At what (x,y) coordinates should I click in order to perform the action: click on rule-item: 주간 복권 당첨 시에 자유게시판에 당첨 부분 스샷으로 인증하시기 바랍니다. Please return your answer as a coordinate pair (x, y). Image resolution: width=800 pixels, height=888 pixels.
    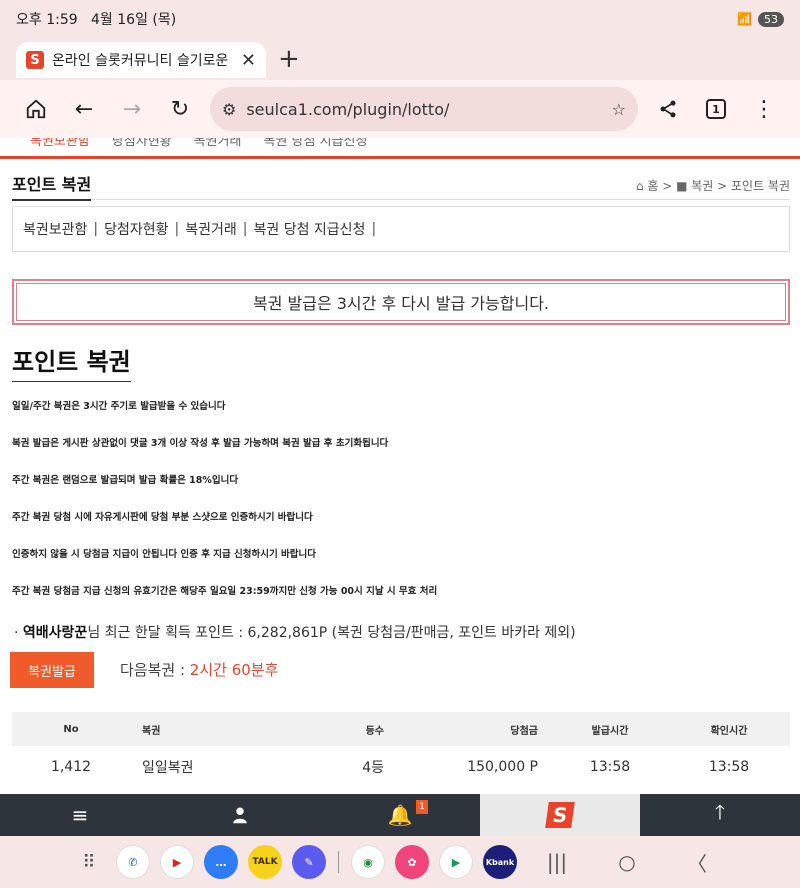
    Looking at the image, I should click on (162, 517).